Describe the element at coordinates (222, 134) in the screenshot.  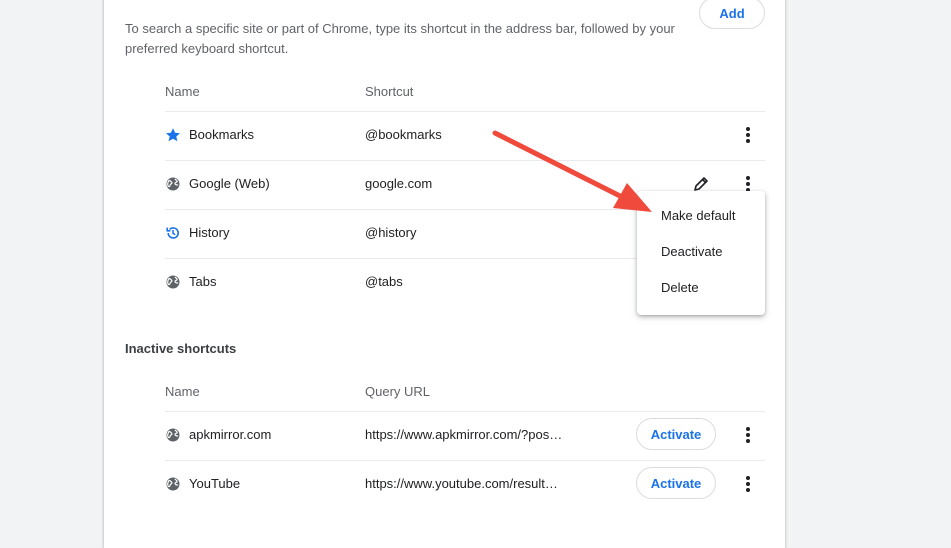
I see `shortcut-name: Bookmarks` at that location.